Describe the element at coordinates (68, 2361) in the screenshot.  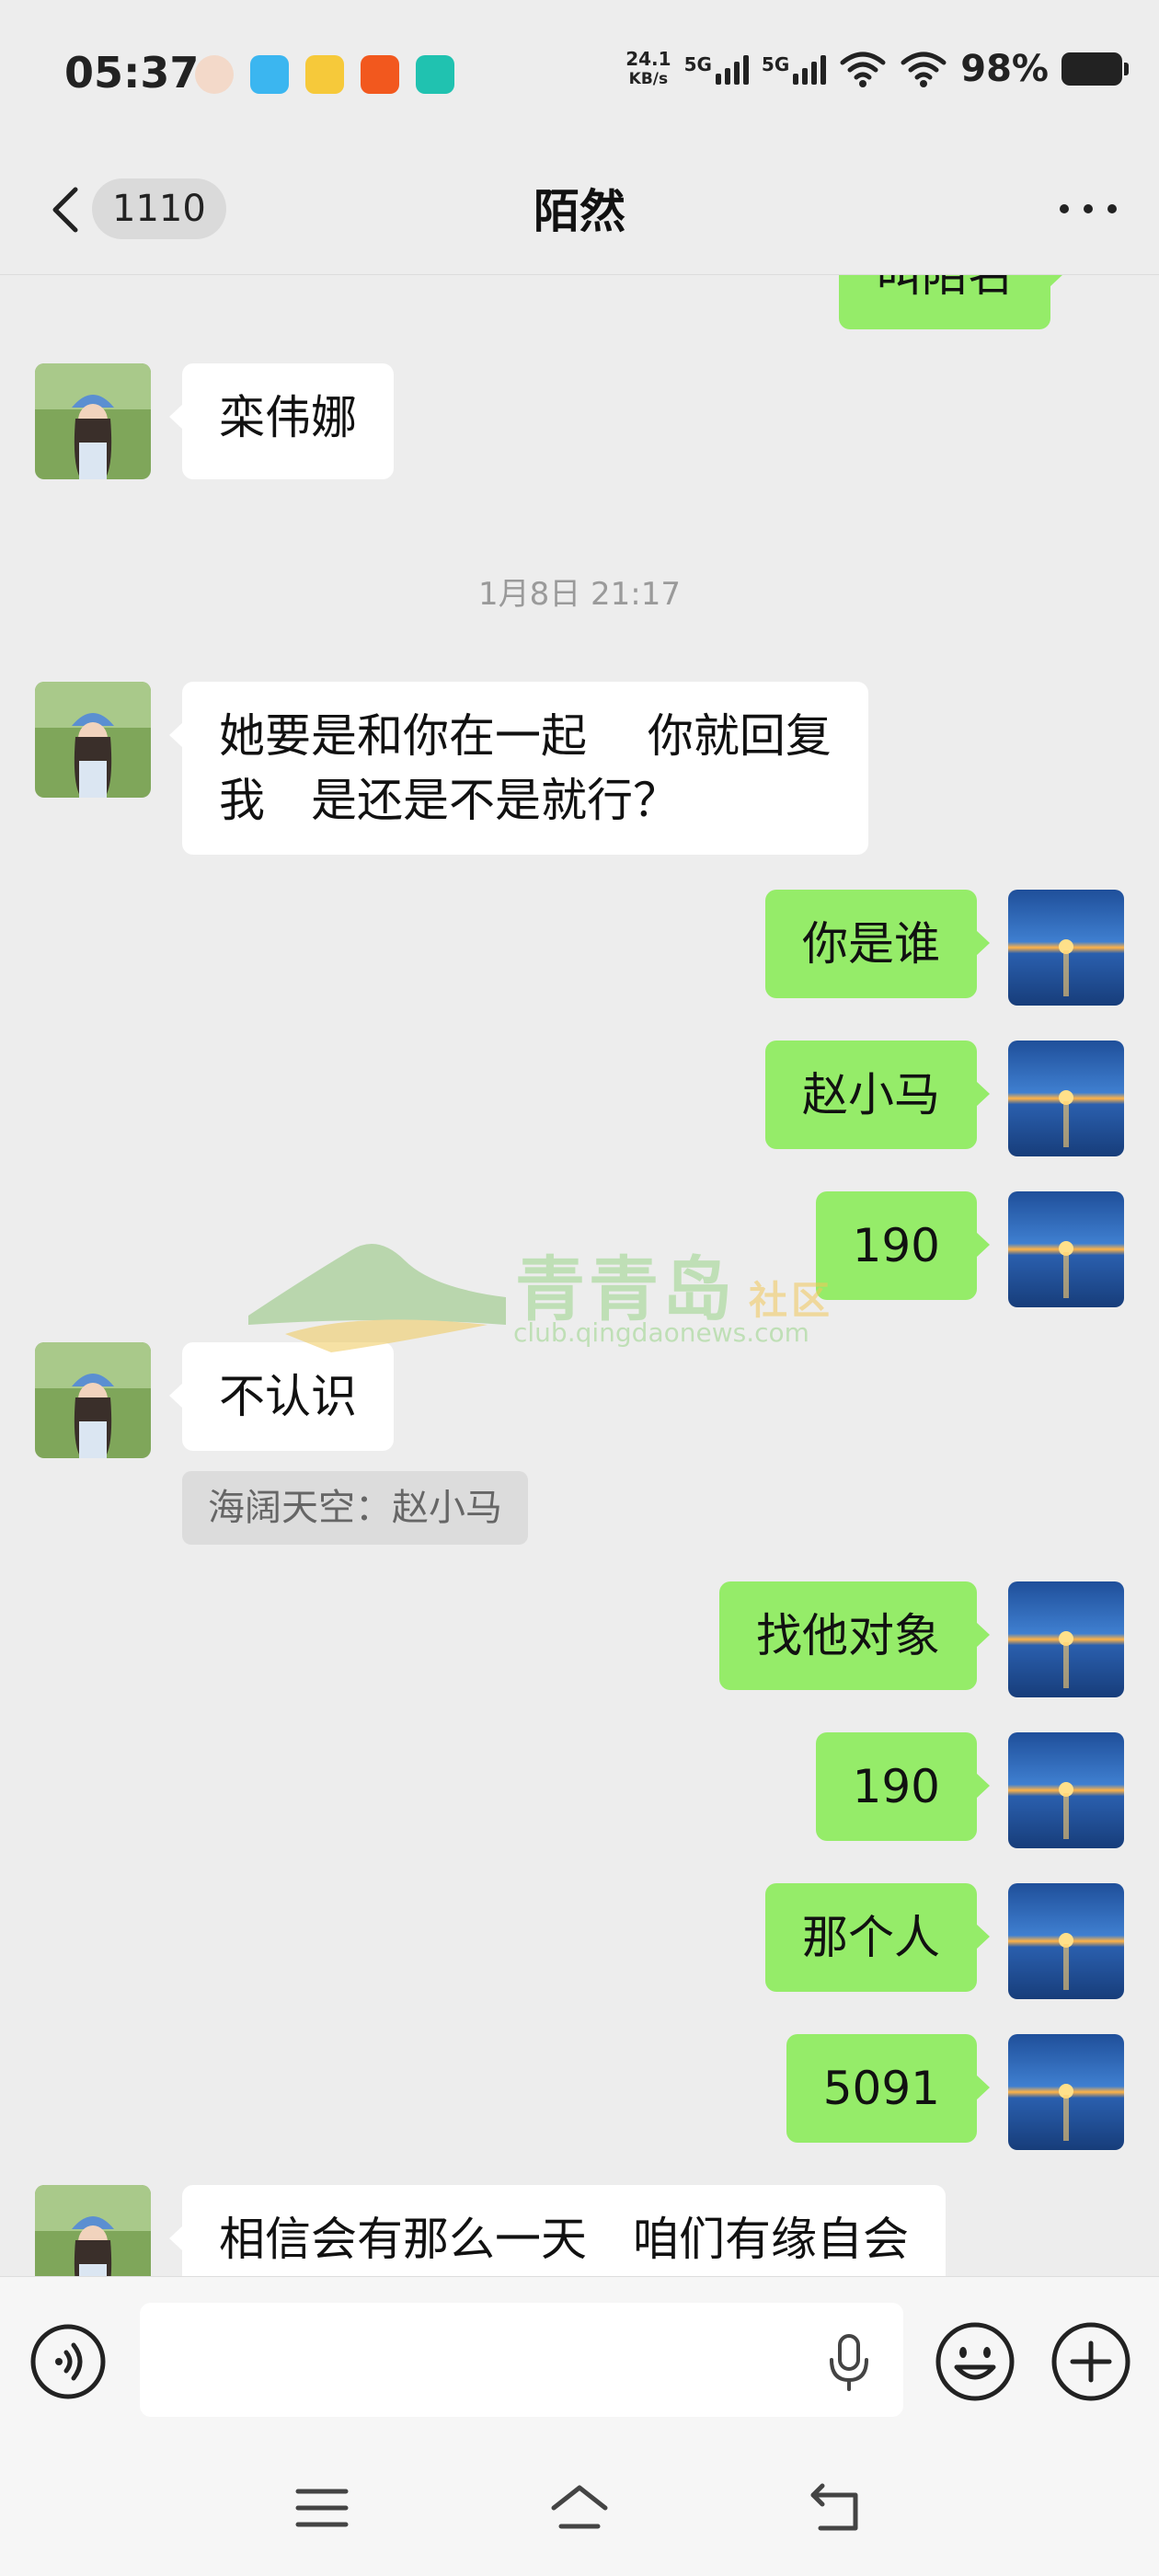
I see `voice-mode-icon` at that location.